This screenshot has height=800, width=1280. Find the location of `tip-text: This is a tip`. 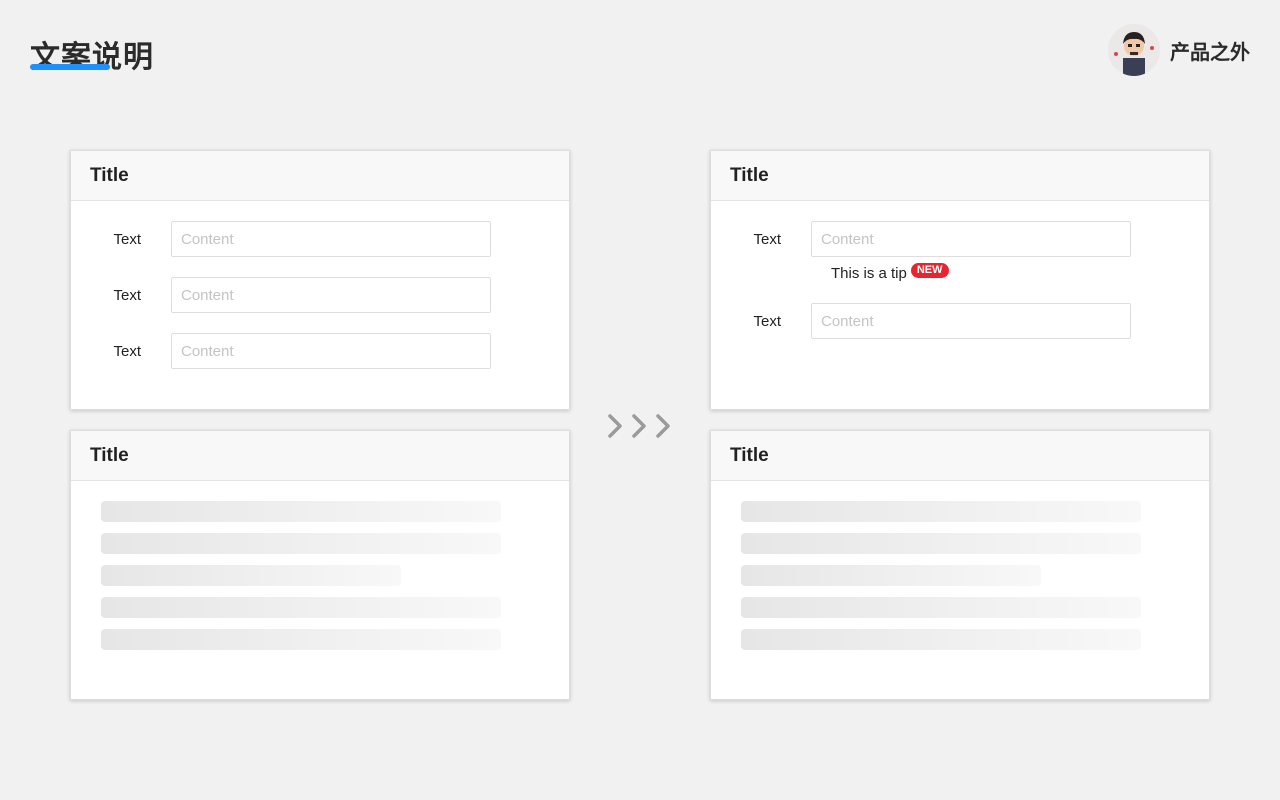

tip-text: This is a tip is located at coordinates (869, 273).